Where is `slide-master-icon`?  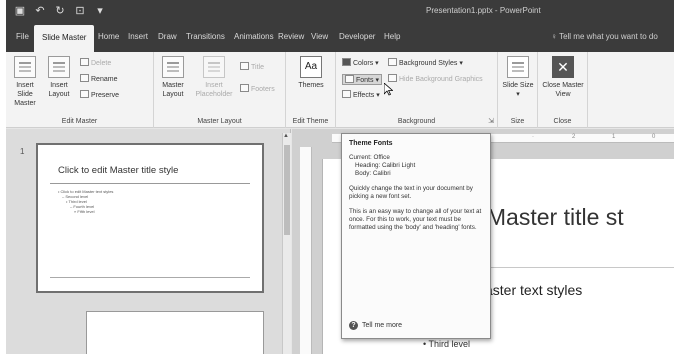 slide-master-icon is located at coordinates (25, 67).